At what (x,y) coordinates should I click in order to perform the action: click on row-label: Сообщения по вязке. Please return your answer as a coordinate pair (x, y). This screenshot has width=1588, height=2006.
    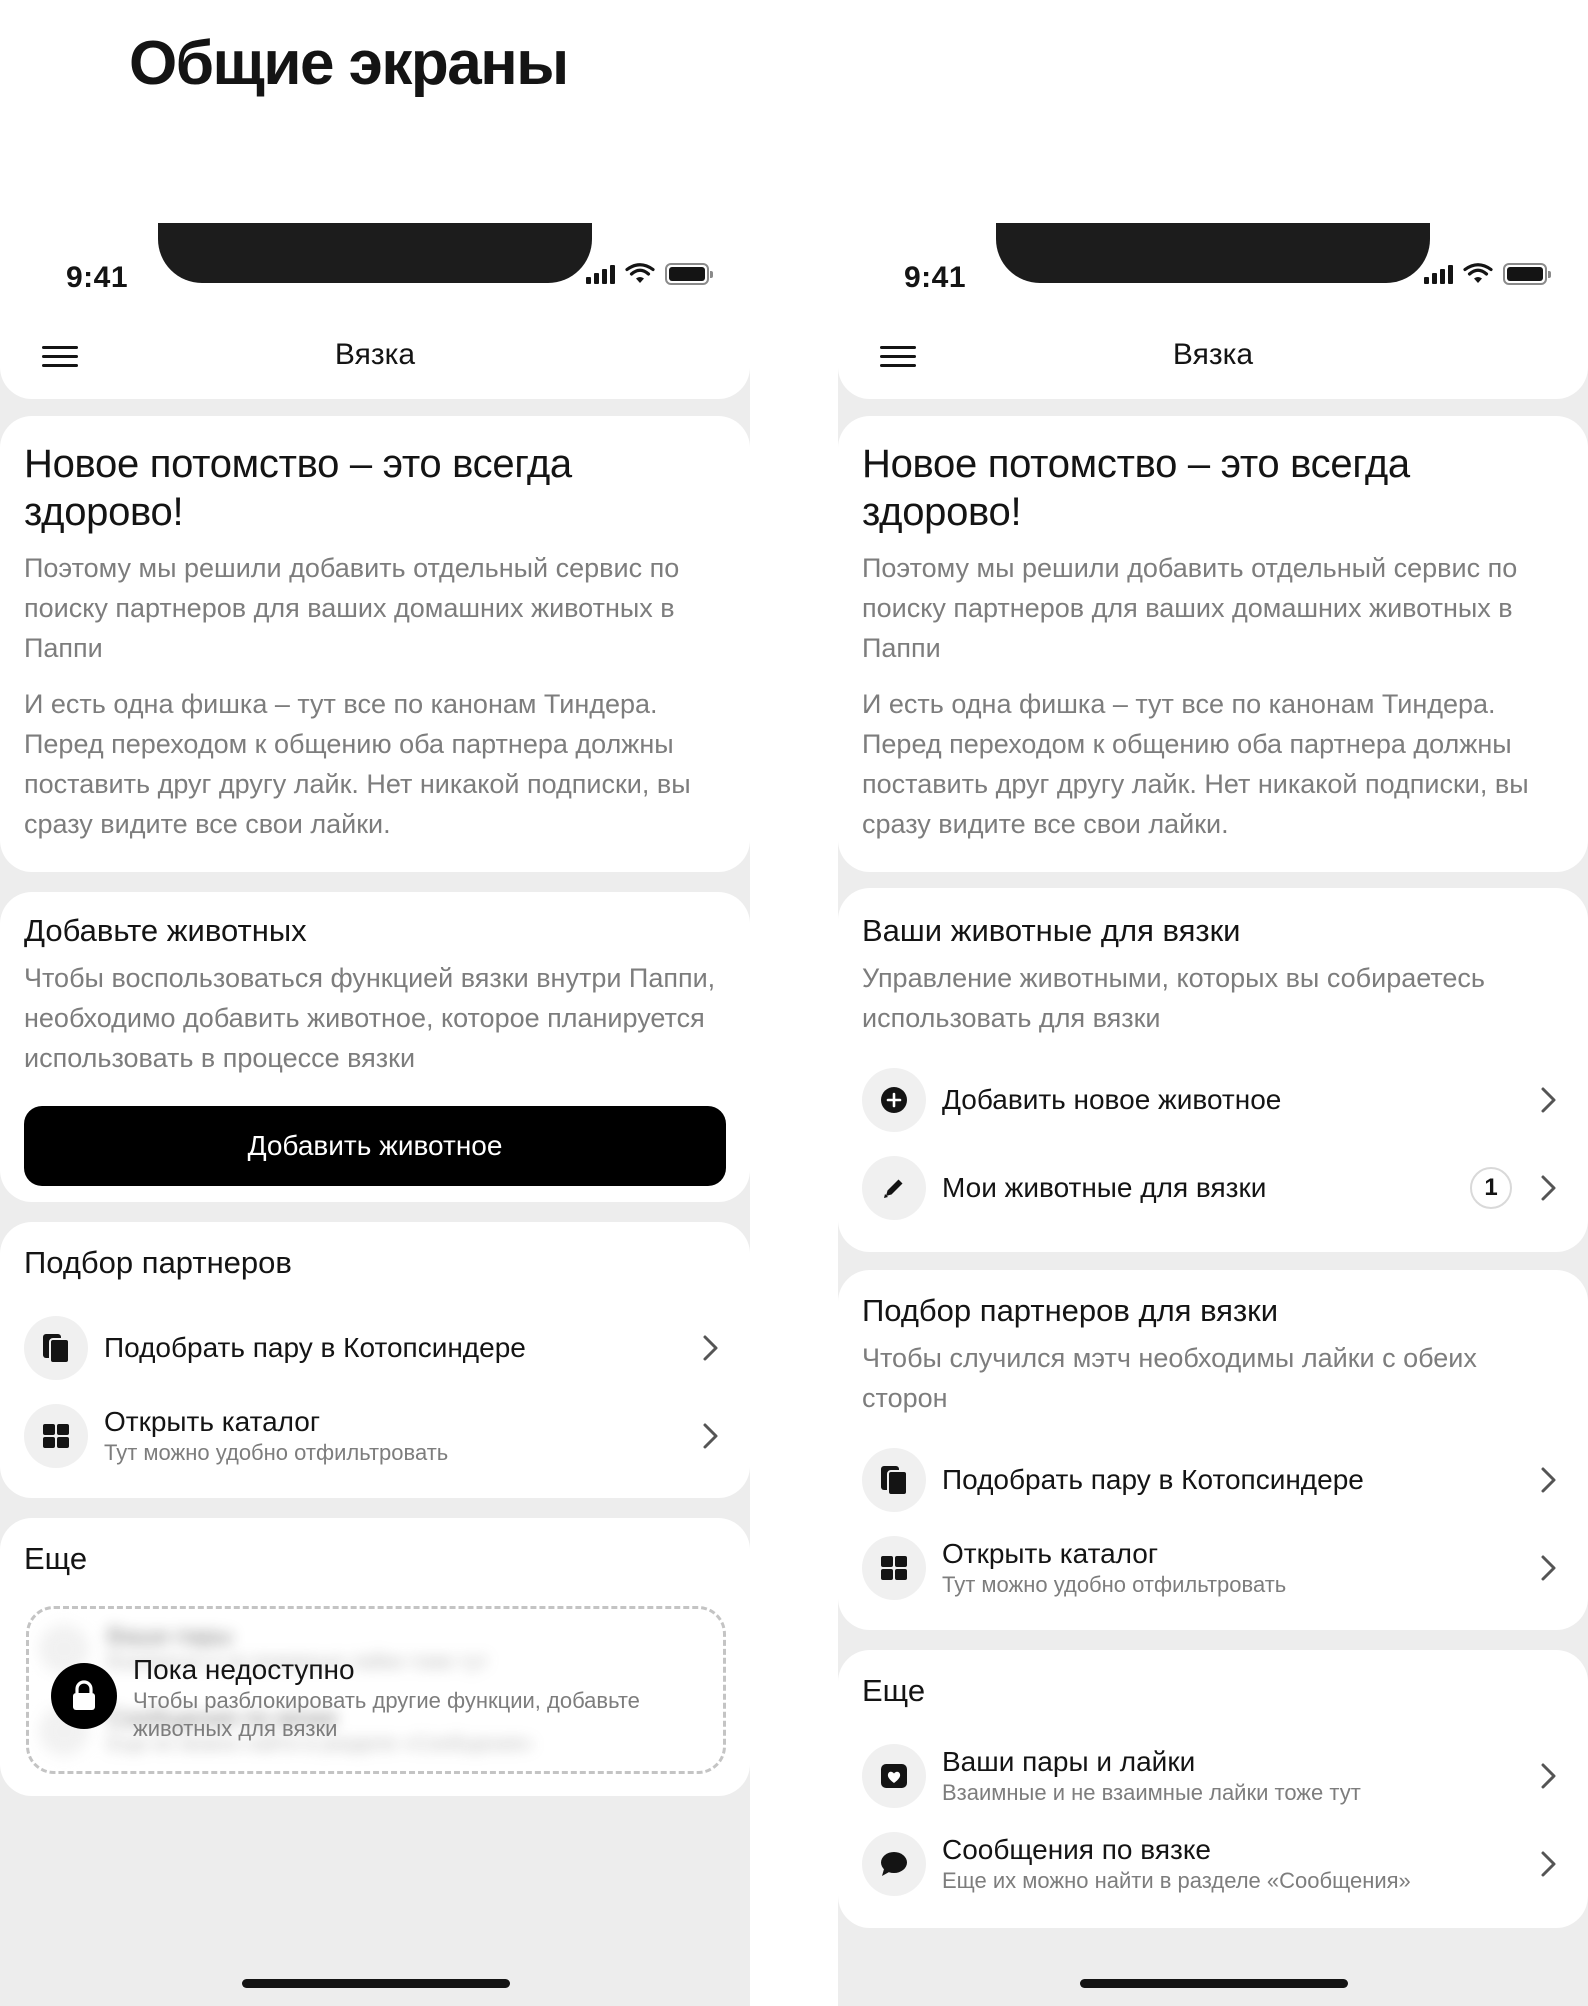
    Looking at the image, I should click on (1076, 1849).